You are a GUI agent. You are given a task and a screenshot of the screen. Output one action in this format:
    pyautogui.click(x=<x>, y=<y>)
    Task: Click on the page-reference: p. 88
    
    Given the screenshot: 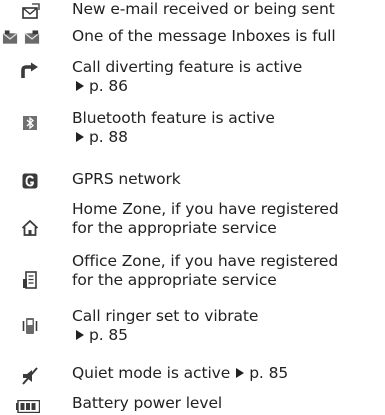 What is the action you would take?
    pyautogui.click(x=173, y=137)
    